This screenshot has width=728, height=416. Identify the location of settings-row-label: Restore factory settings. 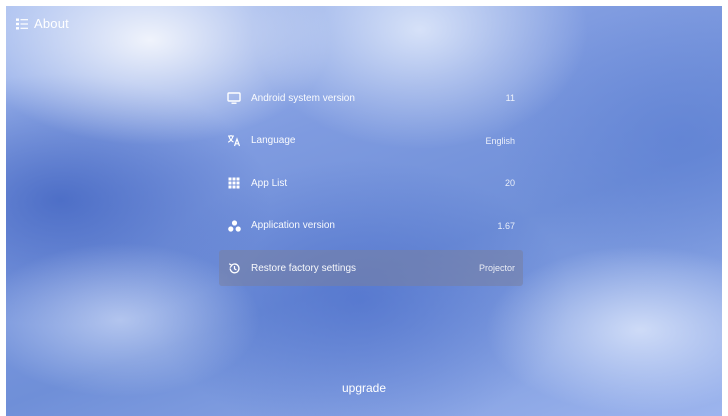
(304, 268).